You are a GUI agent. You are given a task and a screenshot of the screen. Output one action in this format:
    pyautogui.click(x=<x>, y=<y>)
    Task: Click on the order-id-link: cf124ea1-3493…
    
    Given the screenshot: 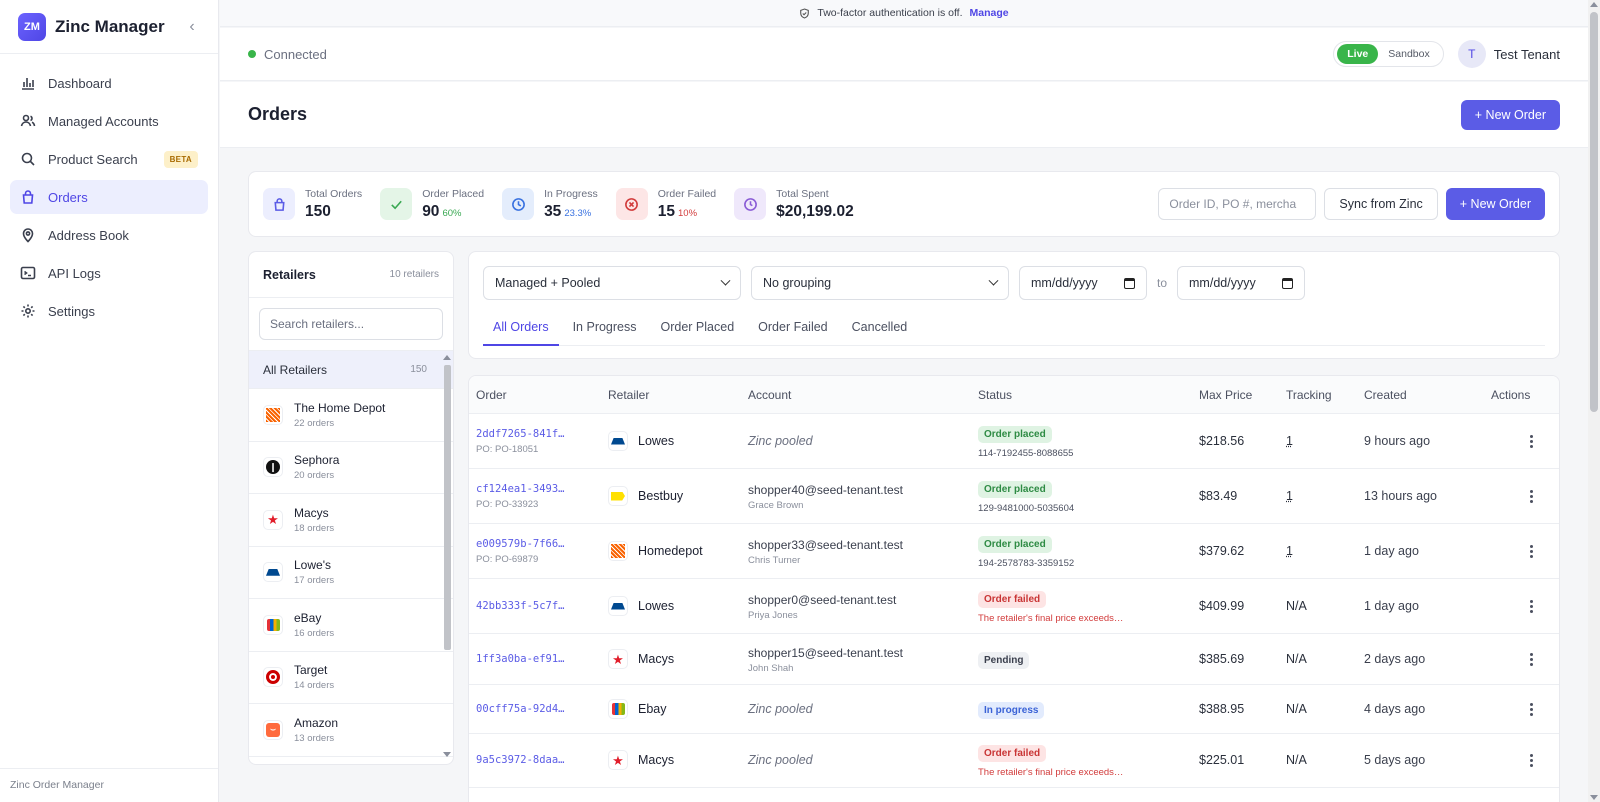 What is the action you would take?
    pyautogui.click(x=520, y=489)
    